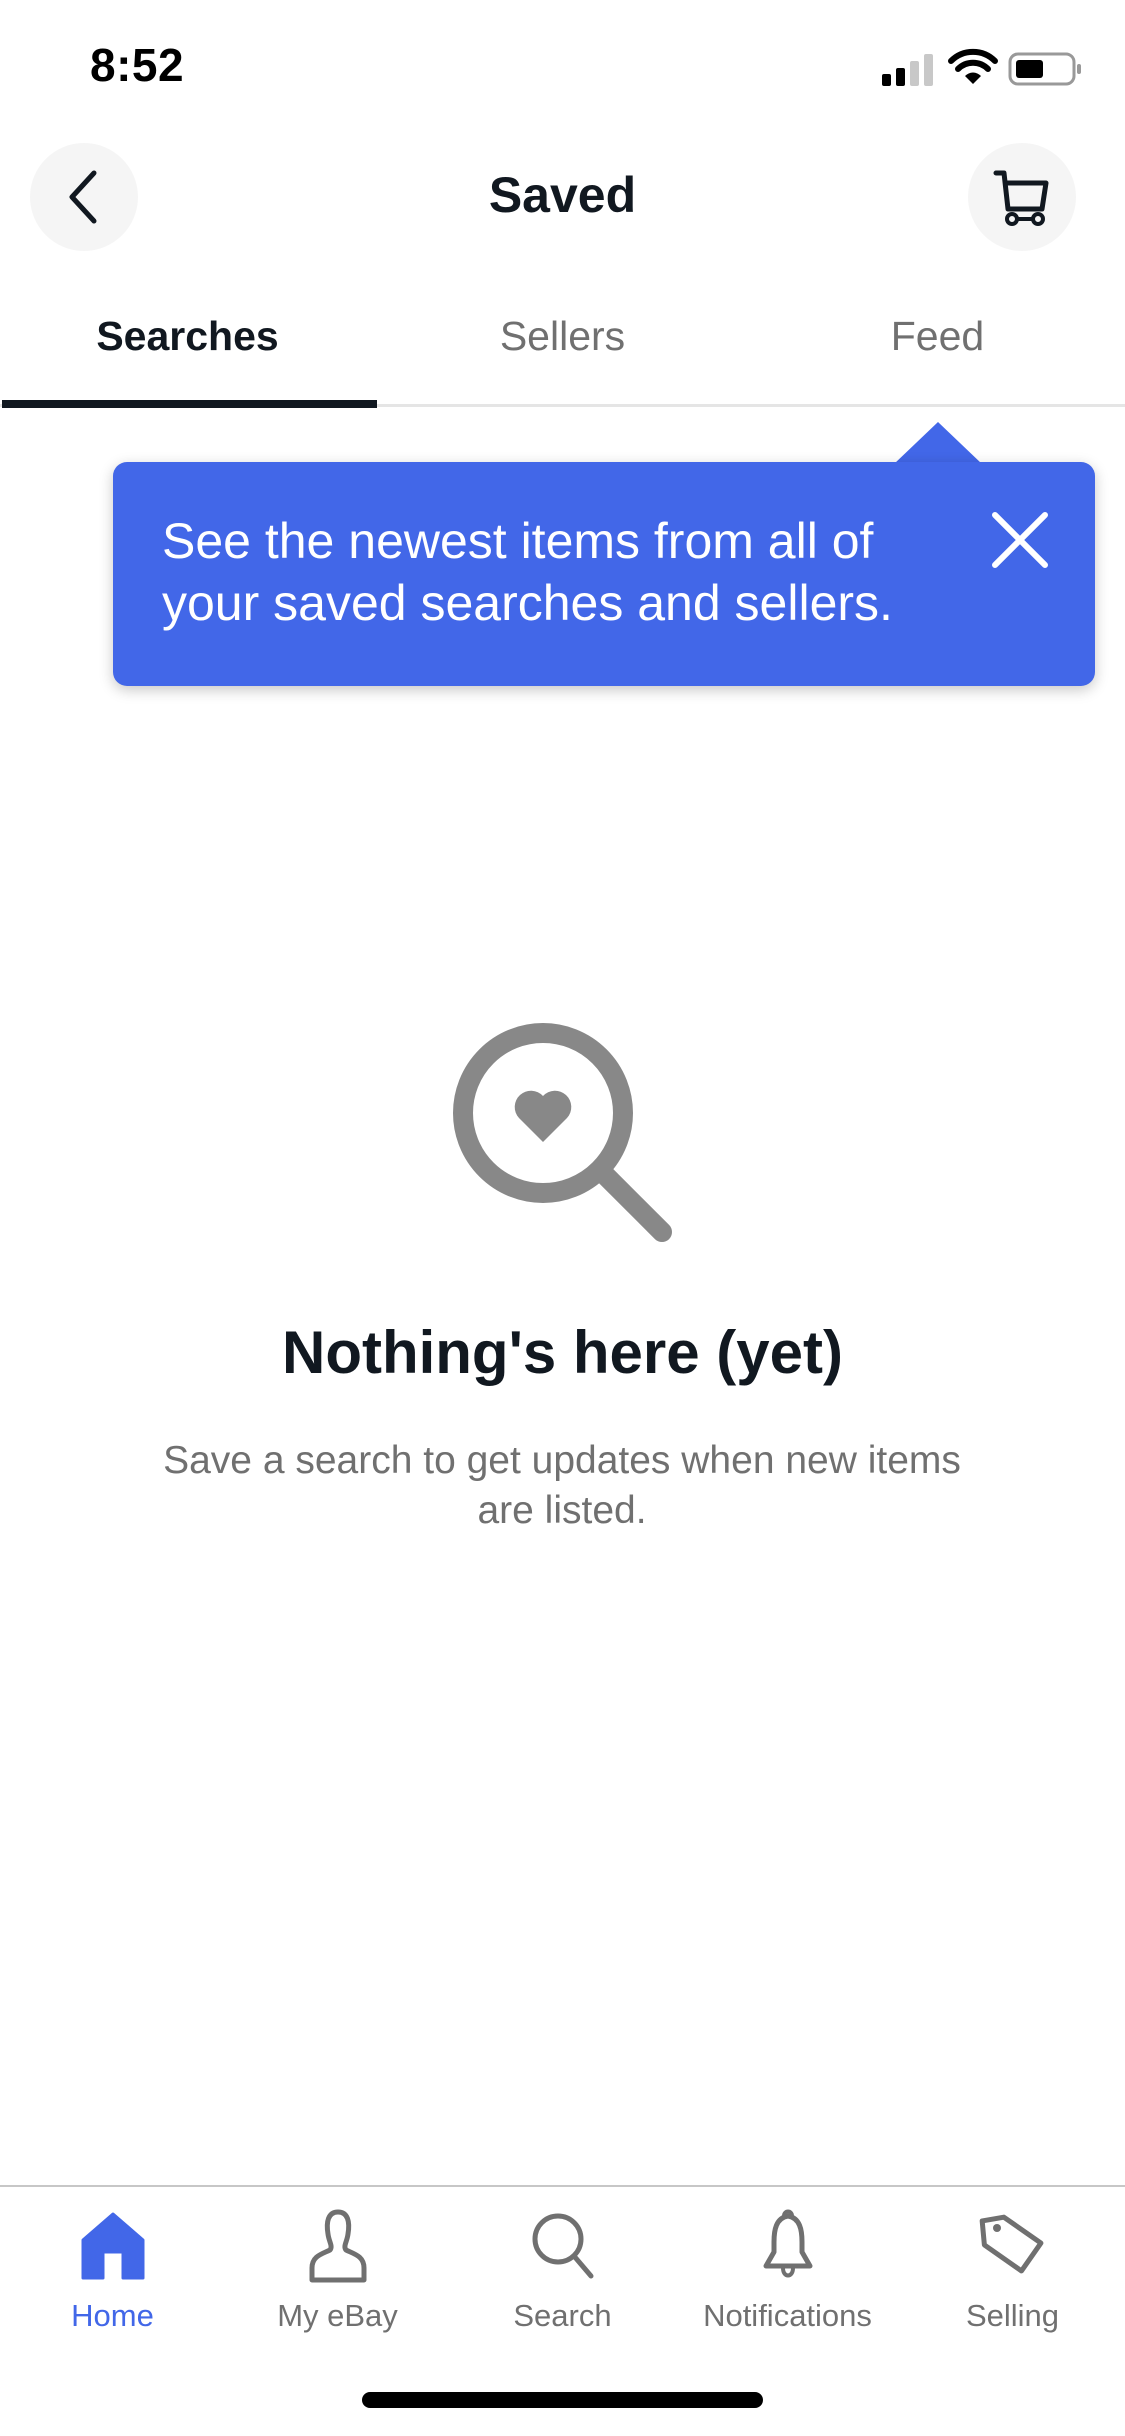  I want to click on nav-search: Search, so click(562, 2265).